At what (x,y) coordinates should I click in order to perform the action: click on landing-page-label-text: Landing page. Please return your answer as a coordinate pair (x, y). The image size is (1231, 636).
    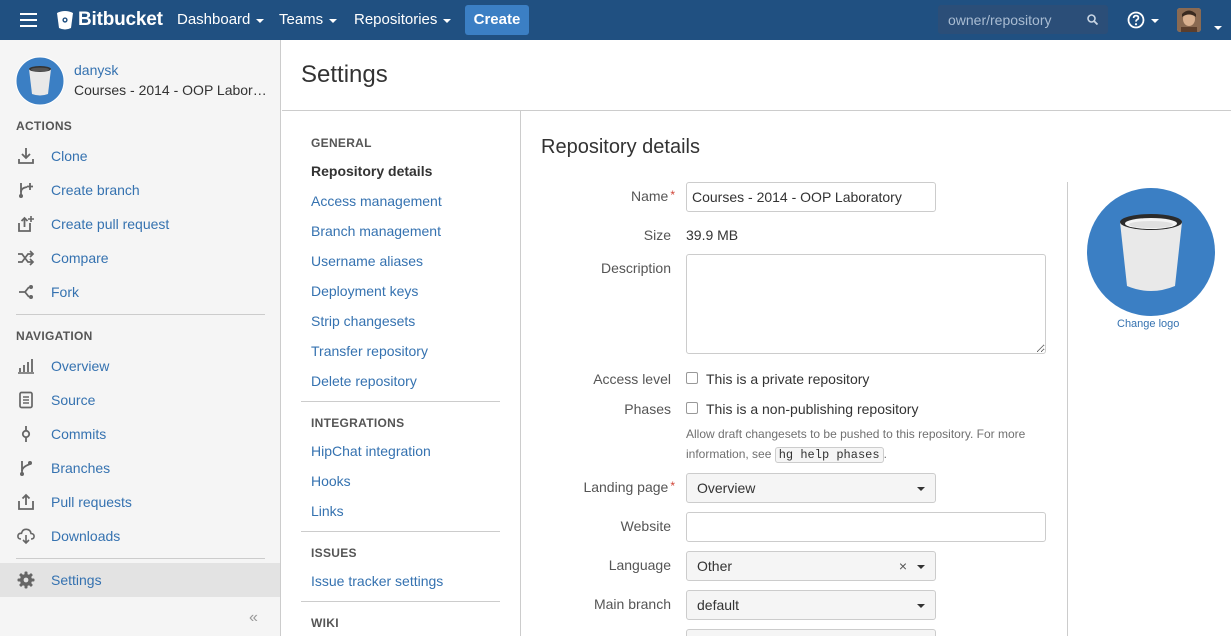
    Looking at the image, I should click on (626, 487).